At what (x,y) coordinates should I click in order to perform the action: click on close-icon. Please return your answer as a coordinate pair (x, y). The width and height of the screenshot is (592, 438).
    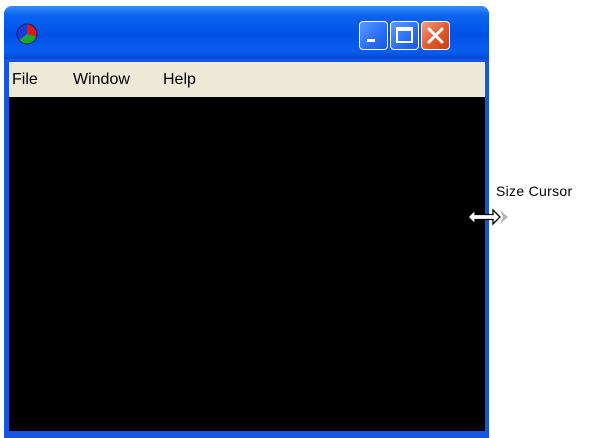
    Looking at the image, I should click on (435, 35).